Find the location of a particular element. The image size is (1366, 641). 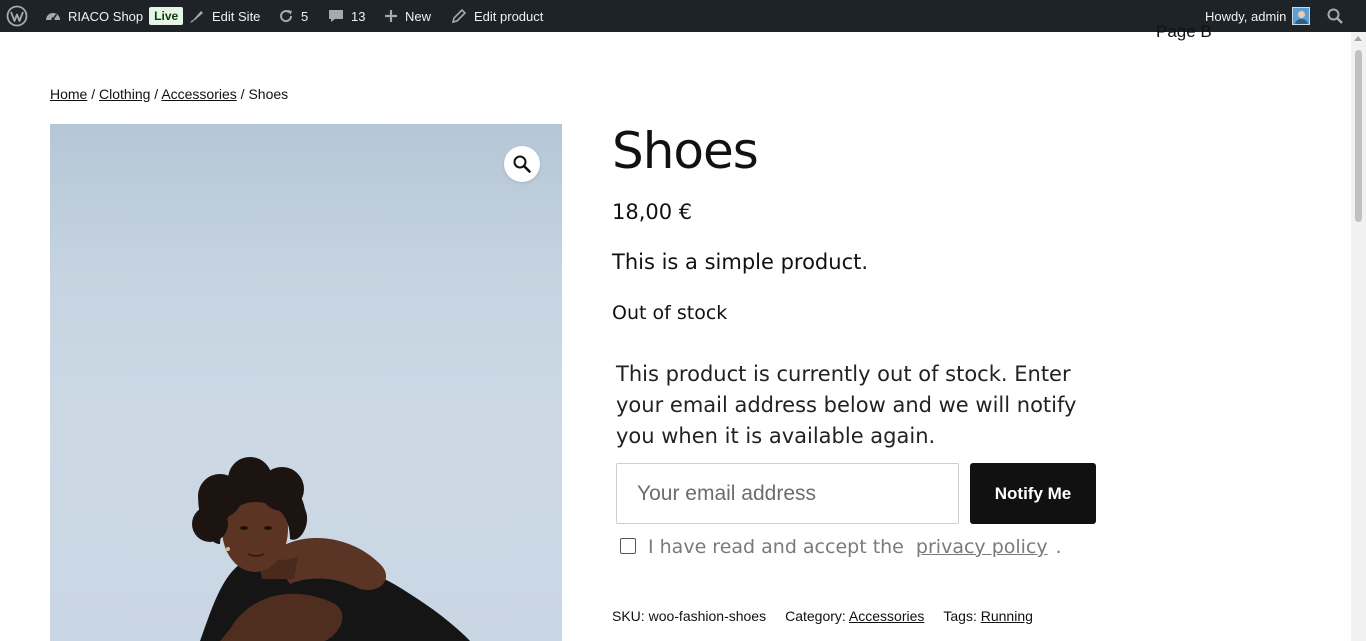

updates-count: 5 is located at coordinates (305, 16).